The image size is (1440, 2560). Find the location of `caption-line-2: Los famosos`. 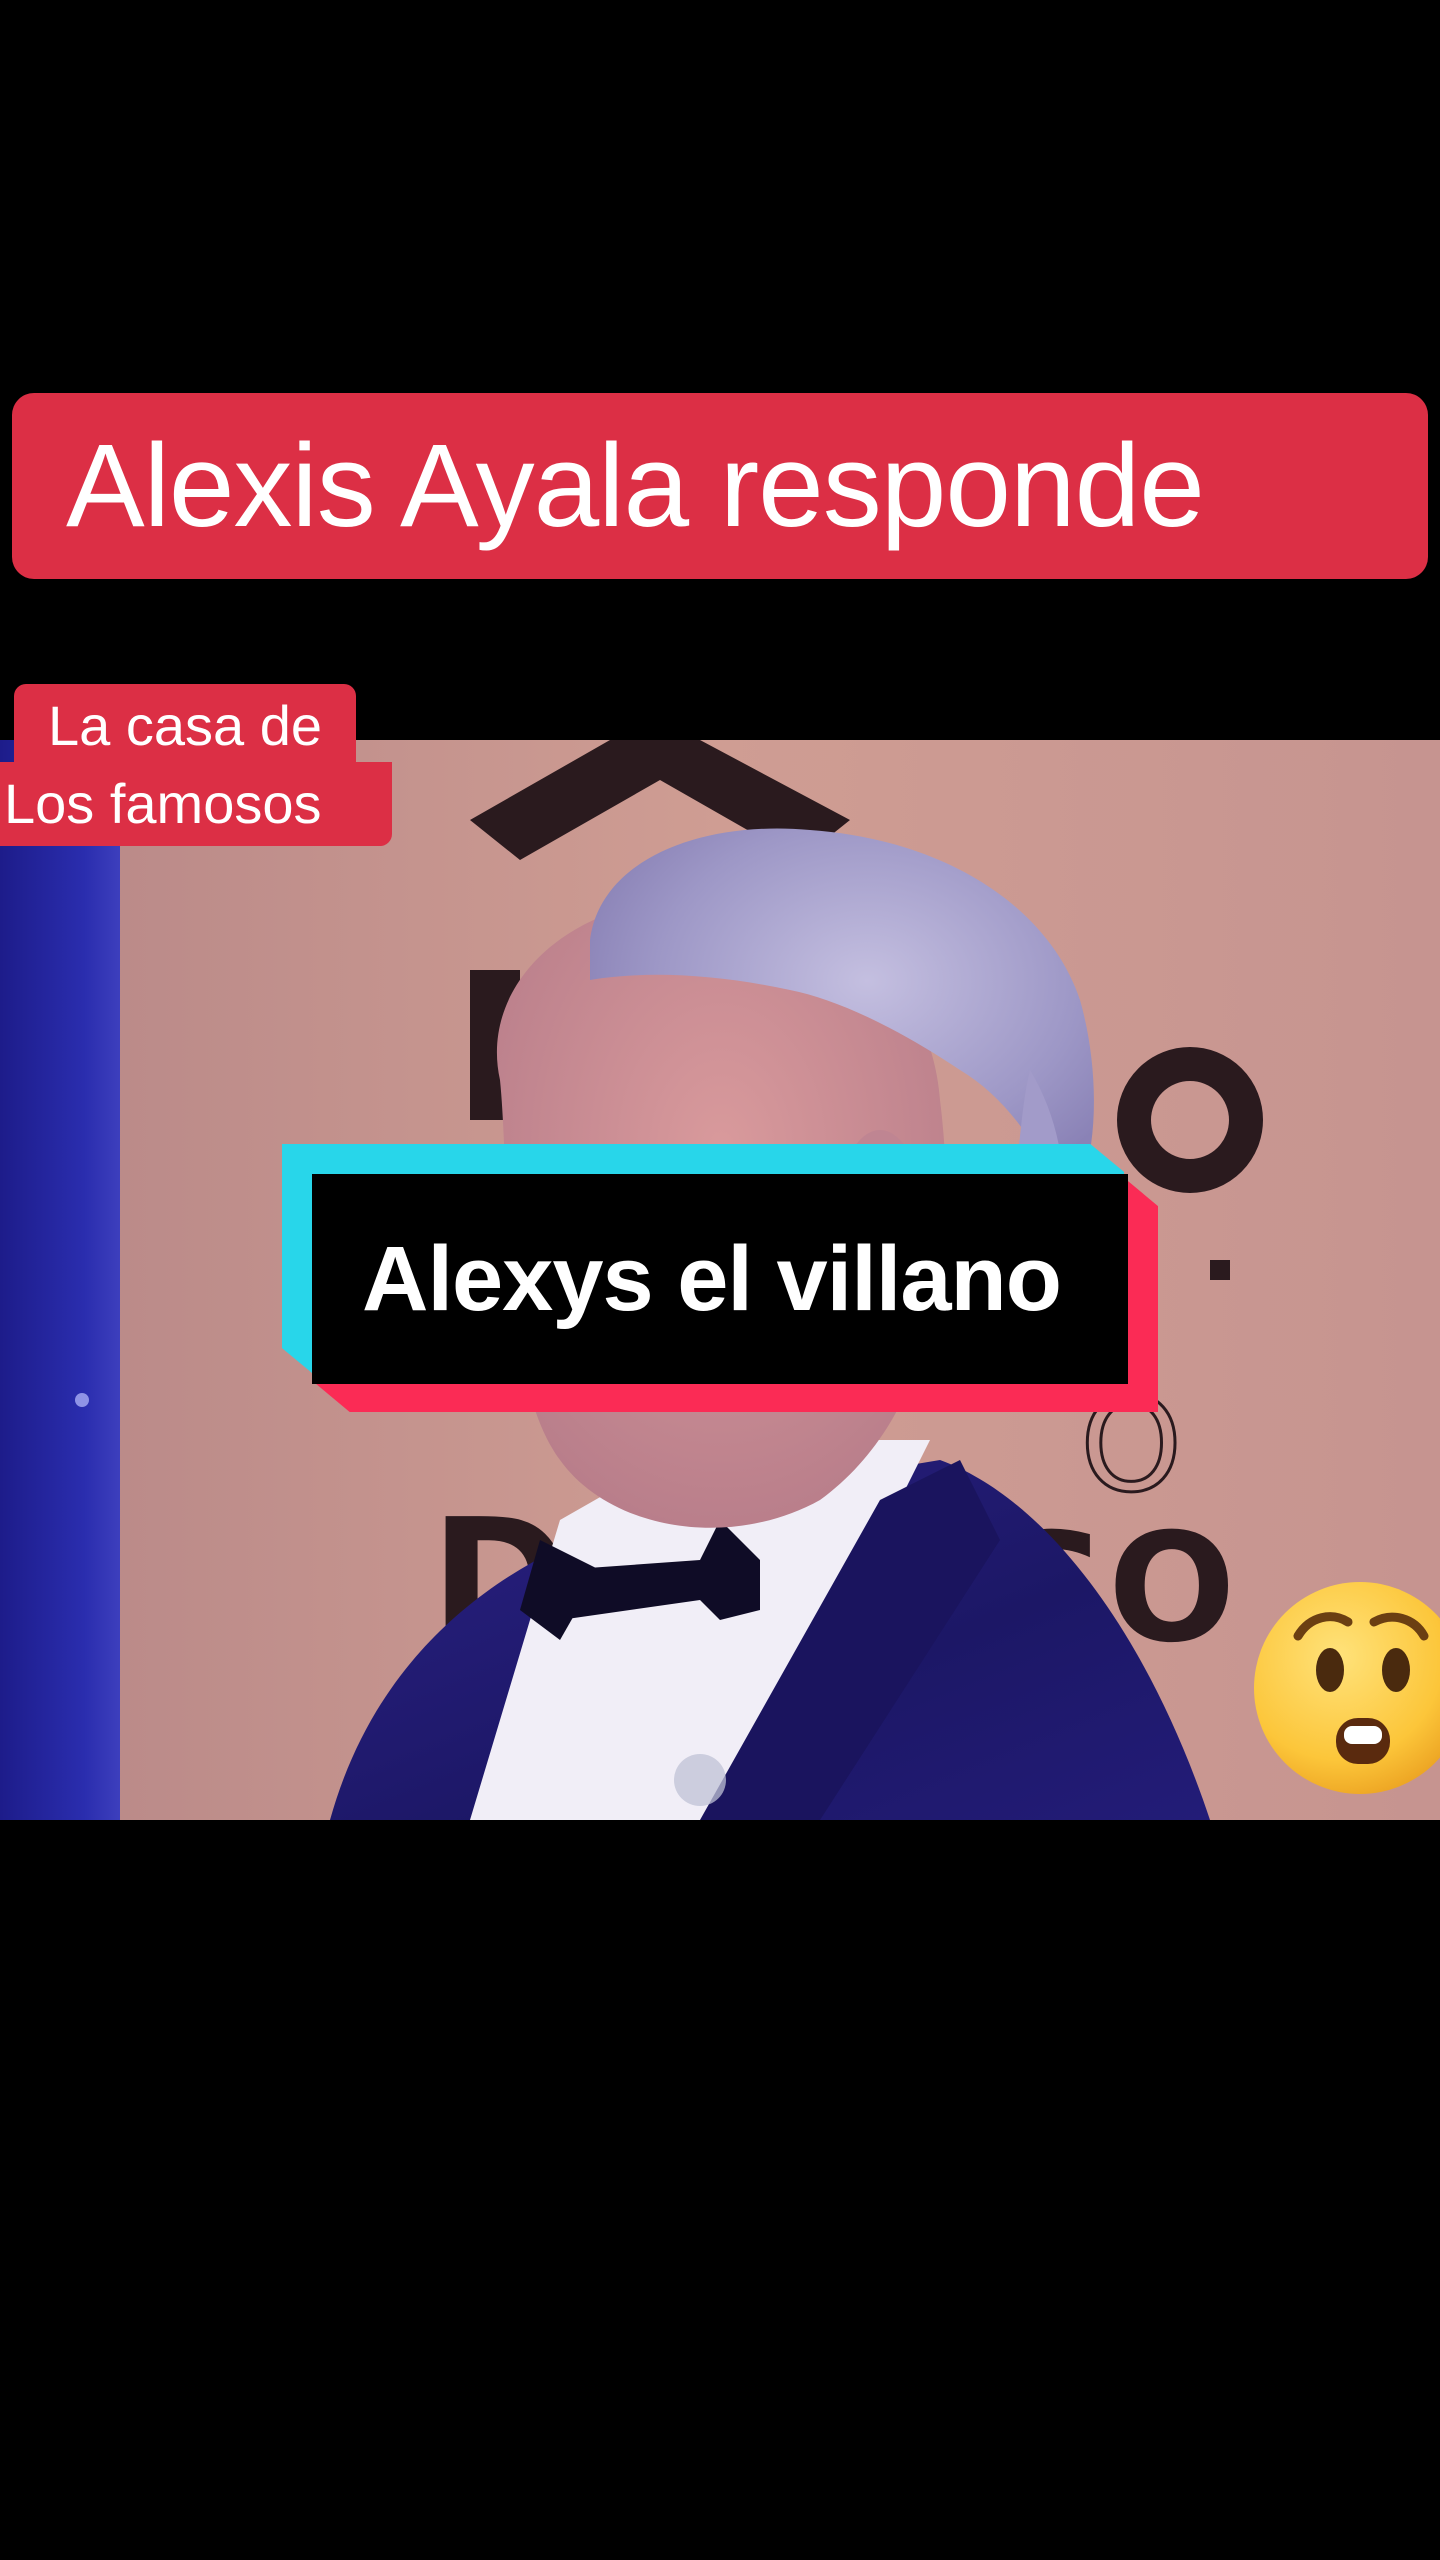

caption-line-2: Los famosos is located at coordinates (196, 804).